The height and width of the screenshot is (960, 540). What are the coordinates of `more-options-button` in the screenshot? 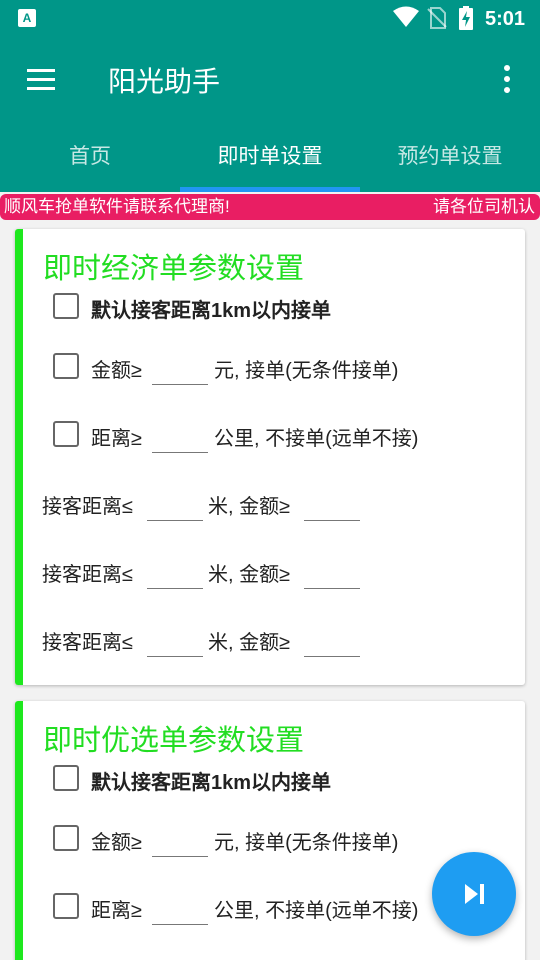 It's located at (507, 79).